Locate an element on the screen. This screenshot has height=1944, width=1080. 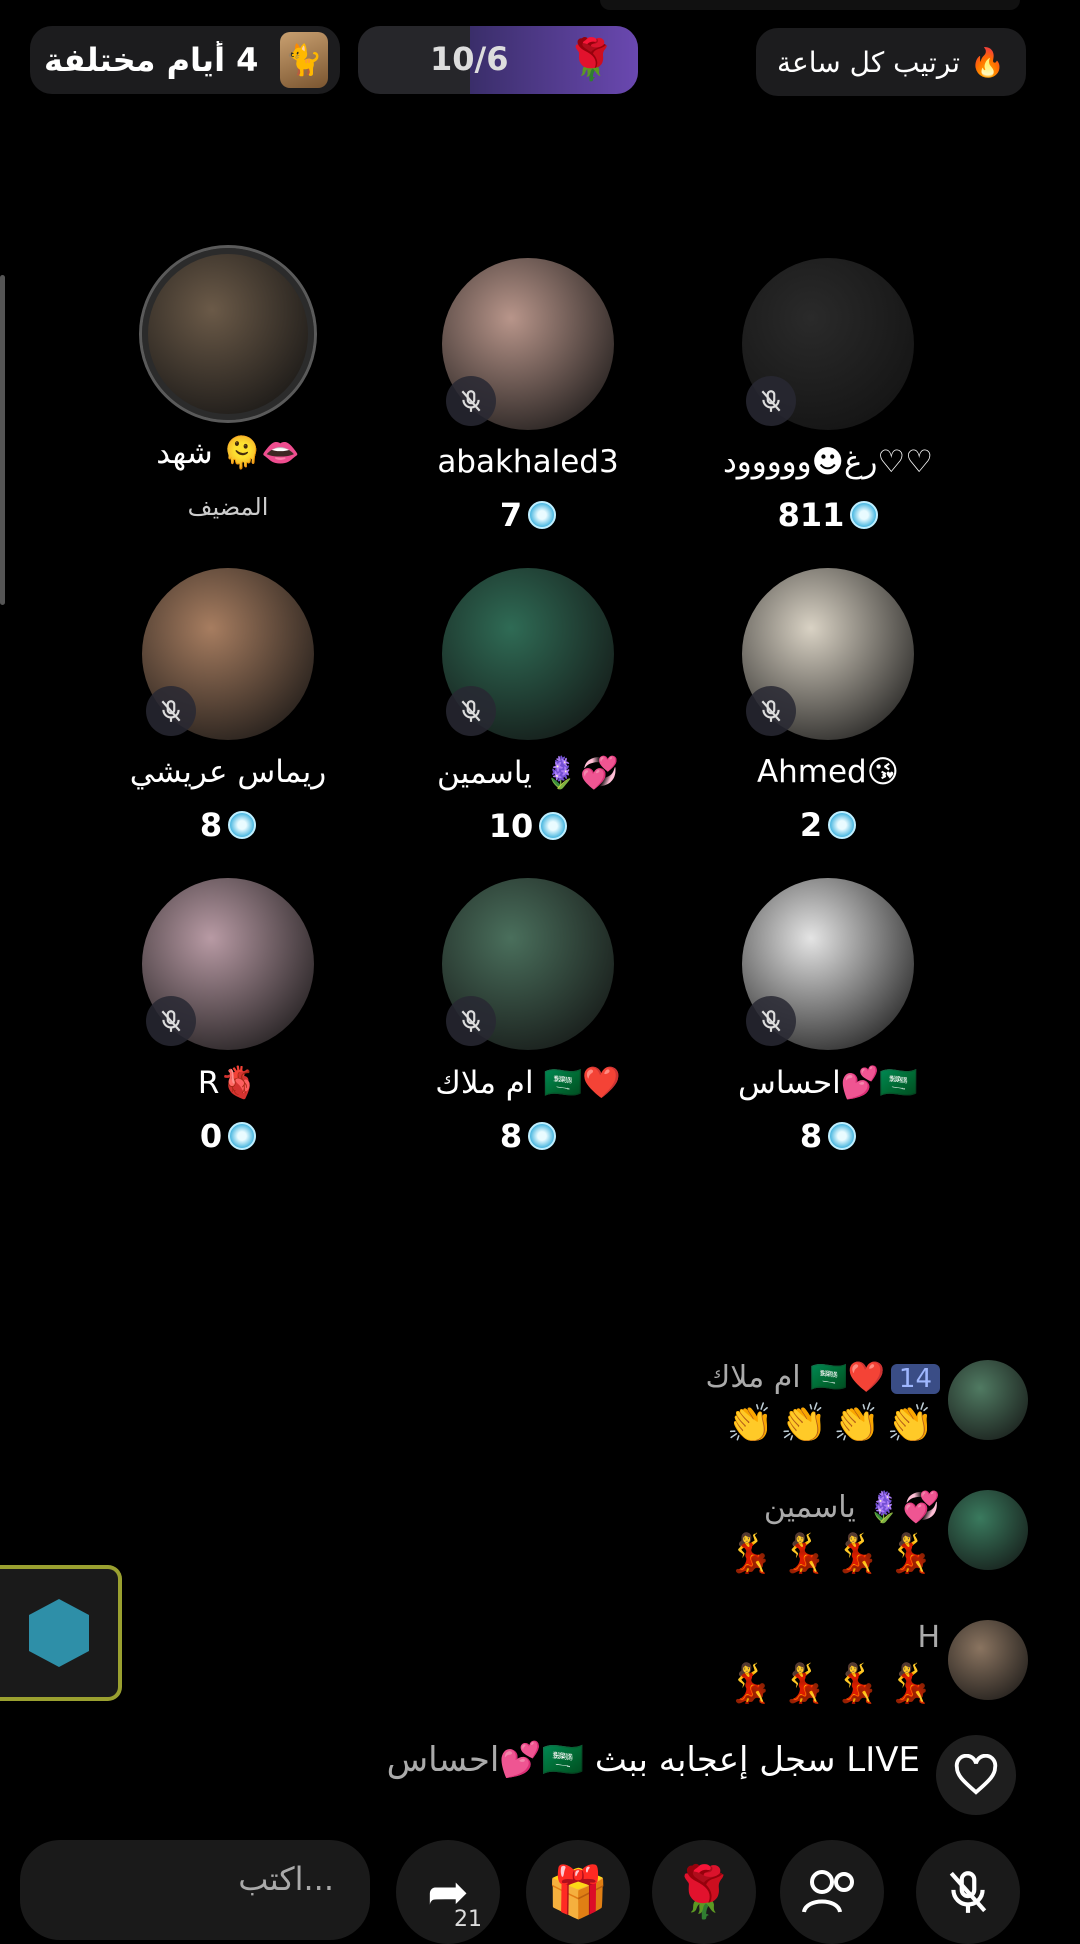
hourly-ranking-label: ترتيب كل ساعة is located at coordinates (869, 62).